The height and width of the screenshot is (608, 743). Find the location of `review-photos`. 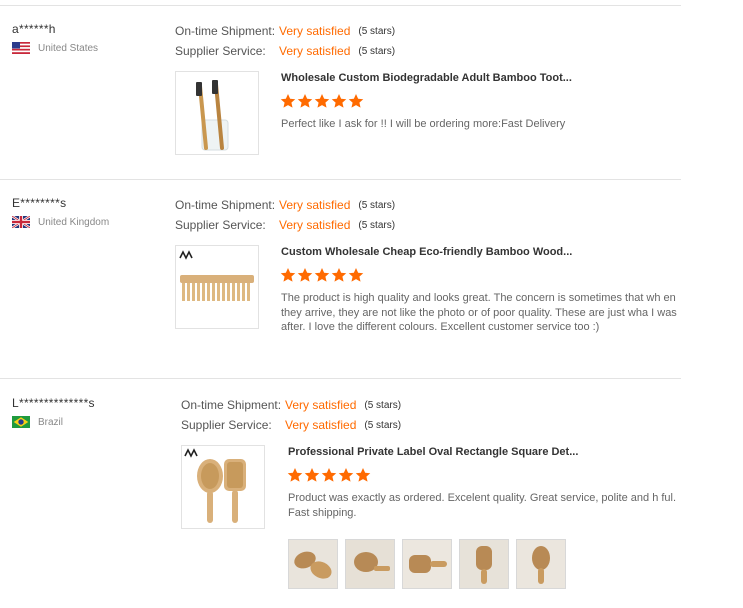

review-photos is located at coordinates (430, 564).